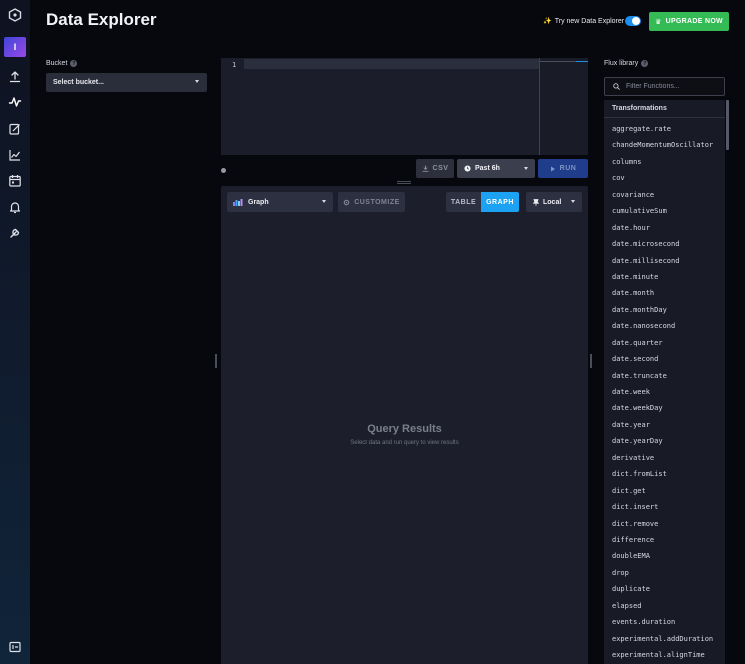 The image size is (745, 664). What do you see at coordinates (232, 106) in the screenshot?
I see `editor-gutter: 1` at bounding box center [232, 106].